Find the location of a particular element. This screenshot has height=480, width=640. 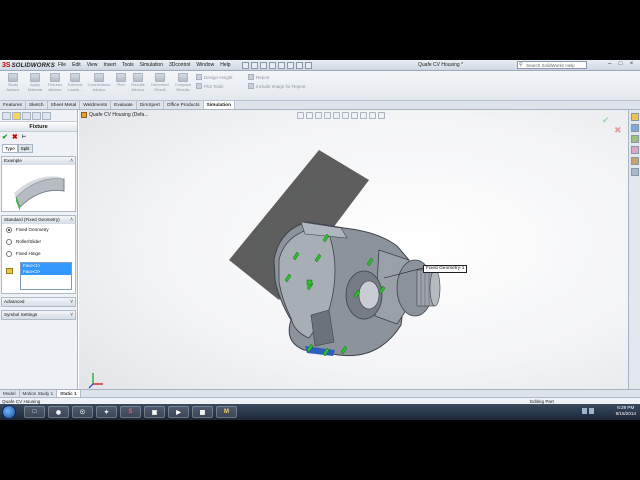

deformed-result-button: Deformed Result is located at coordinates (160, 82).